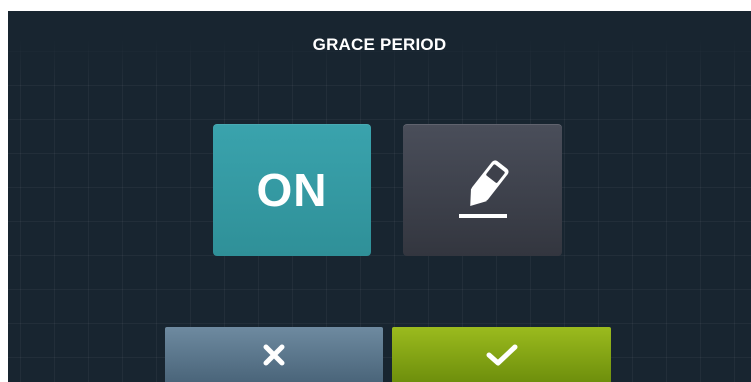 The width and height of the screenshot is (751, 382). I want to click on close-x-icon, so click(274, 354).